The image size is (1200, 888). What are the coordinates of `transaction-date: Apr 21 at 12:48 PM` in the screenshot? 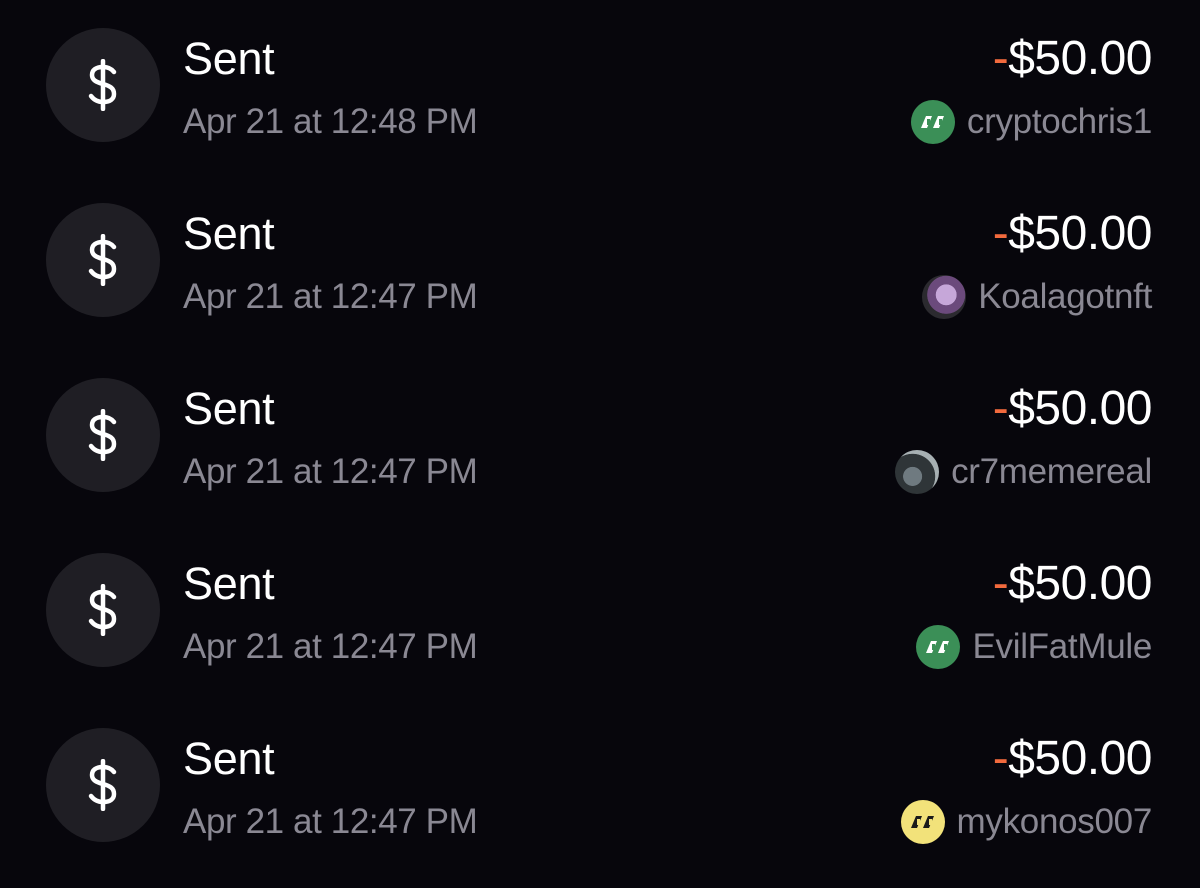 It's located at (330, 121).